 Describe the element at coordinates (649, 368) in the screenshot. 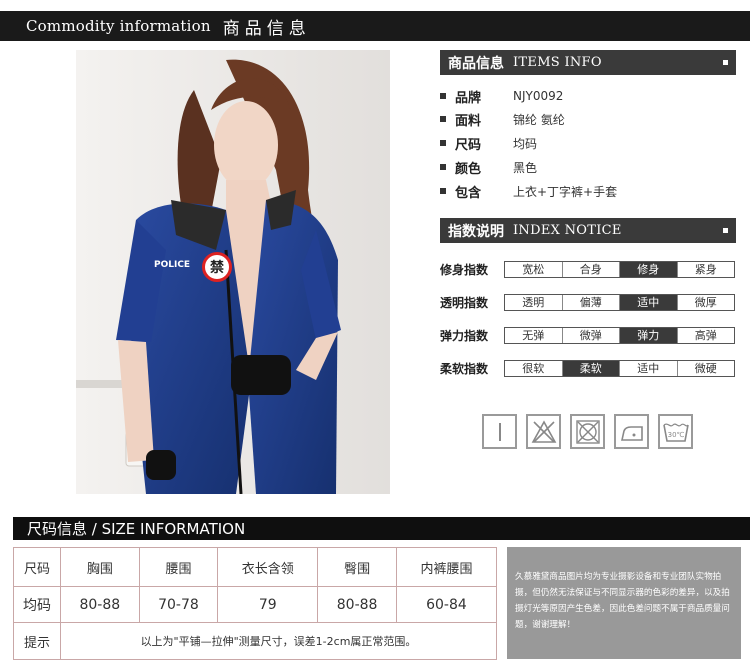

I see `scale-cell: 适中` at that location.